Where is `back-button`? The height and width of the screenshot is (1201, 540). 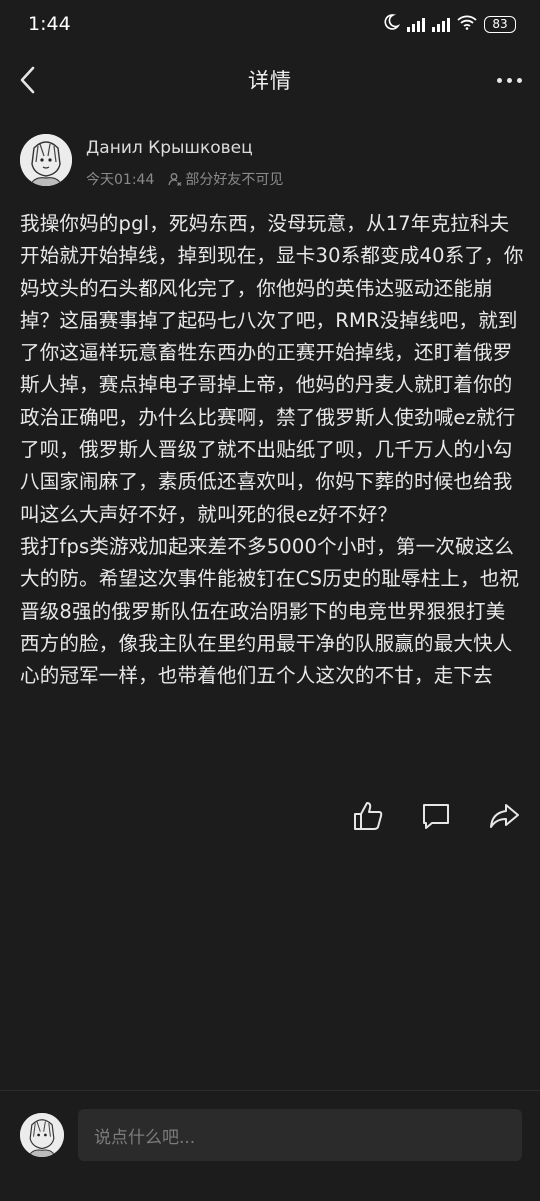 back-button is located at coordinates (29, 80).